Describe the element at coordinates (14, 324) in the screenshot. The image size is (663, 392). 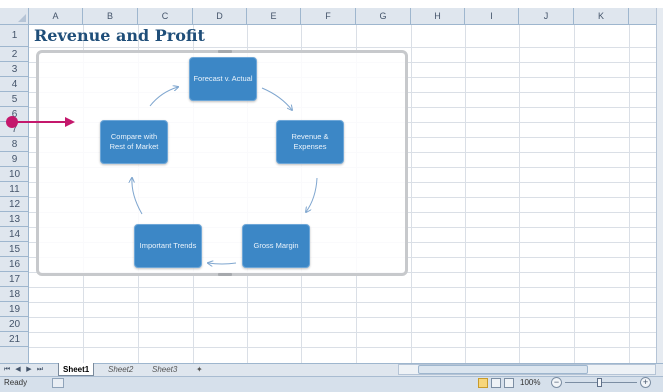
I see `row-header-20: 20` at that location.